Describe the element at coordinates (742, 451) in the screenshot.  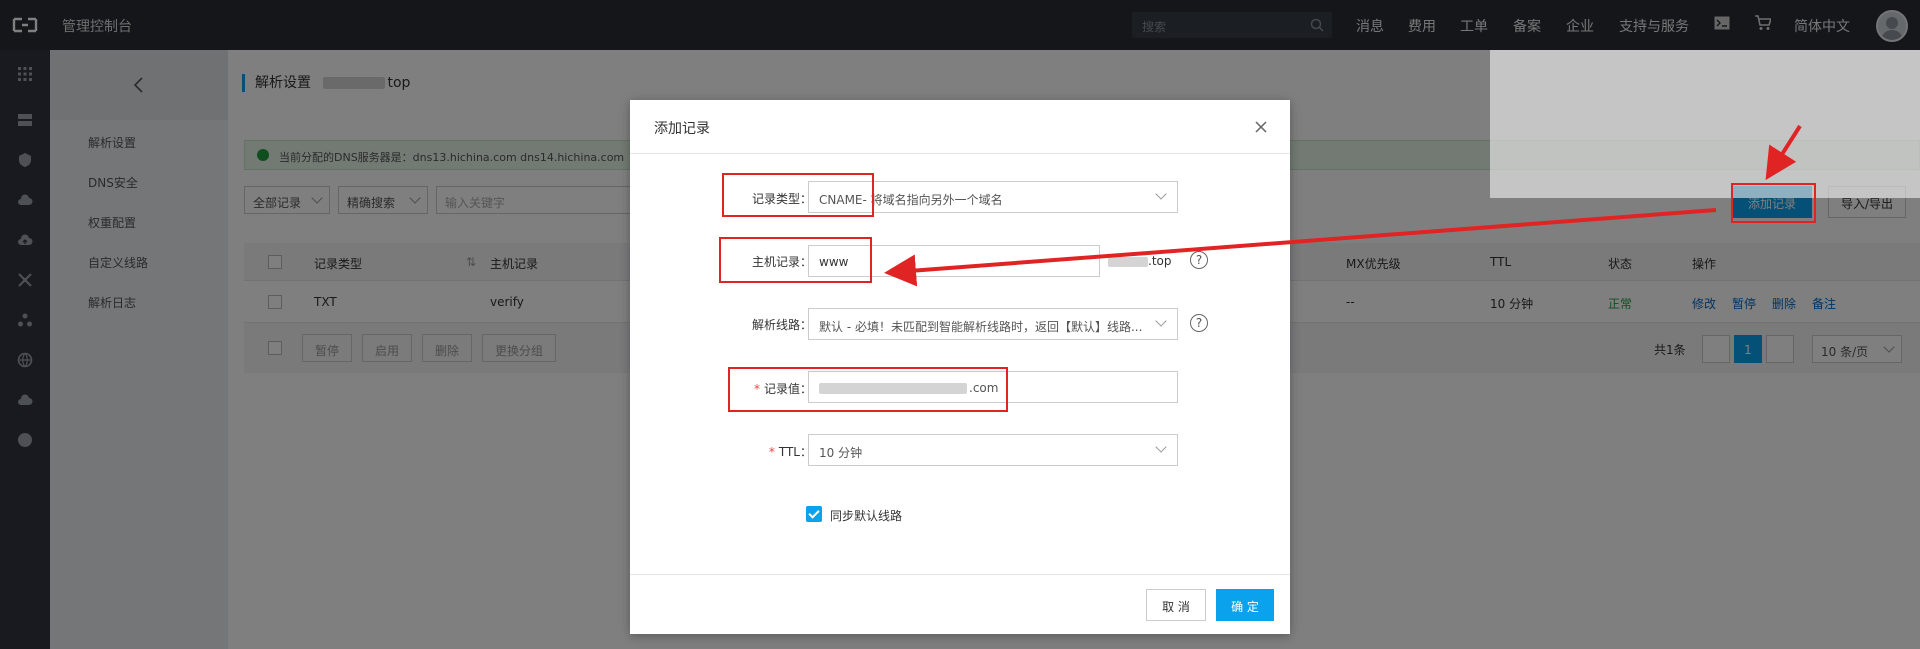
I see `ttl-label: * TTL：` at that location.